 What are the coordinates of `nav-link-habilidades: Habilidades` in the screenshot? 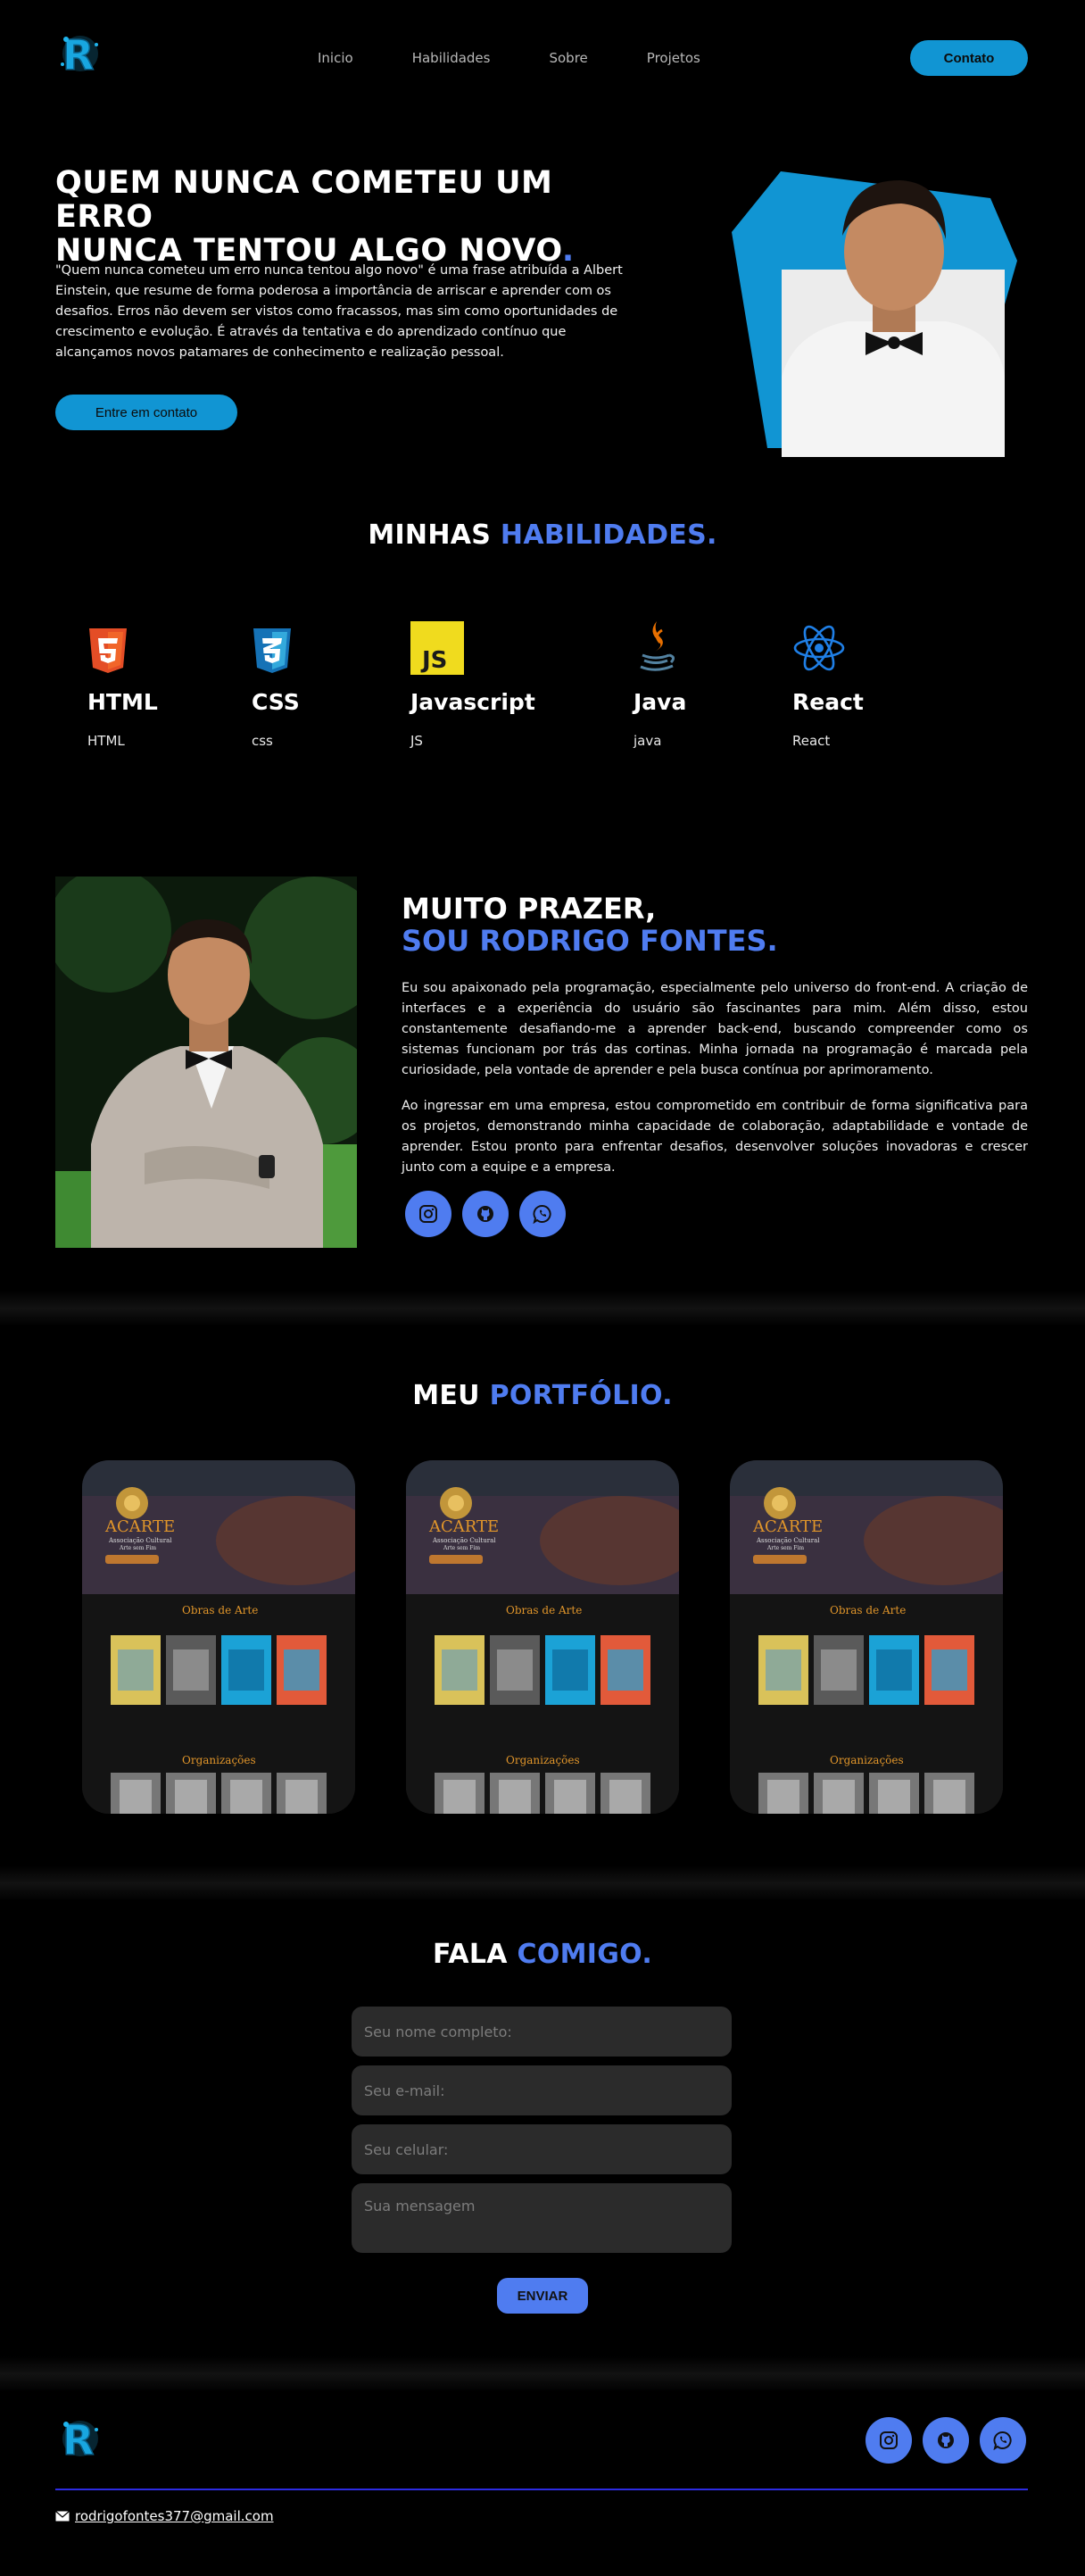 It's located at (451, 58).